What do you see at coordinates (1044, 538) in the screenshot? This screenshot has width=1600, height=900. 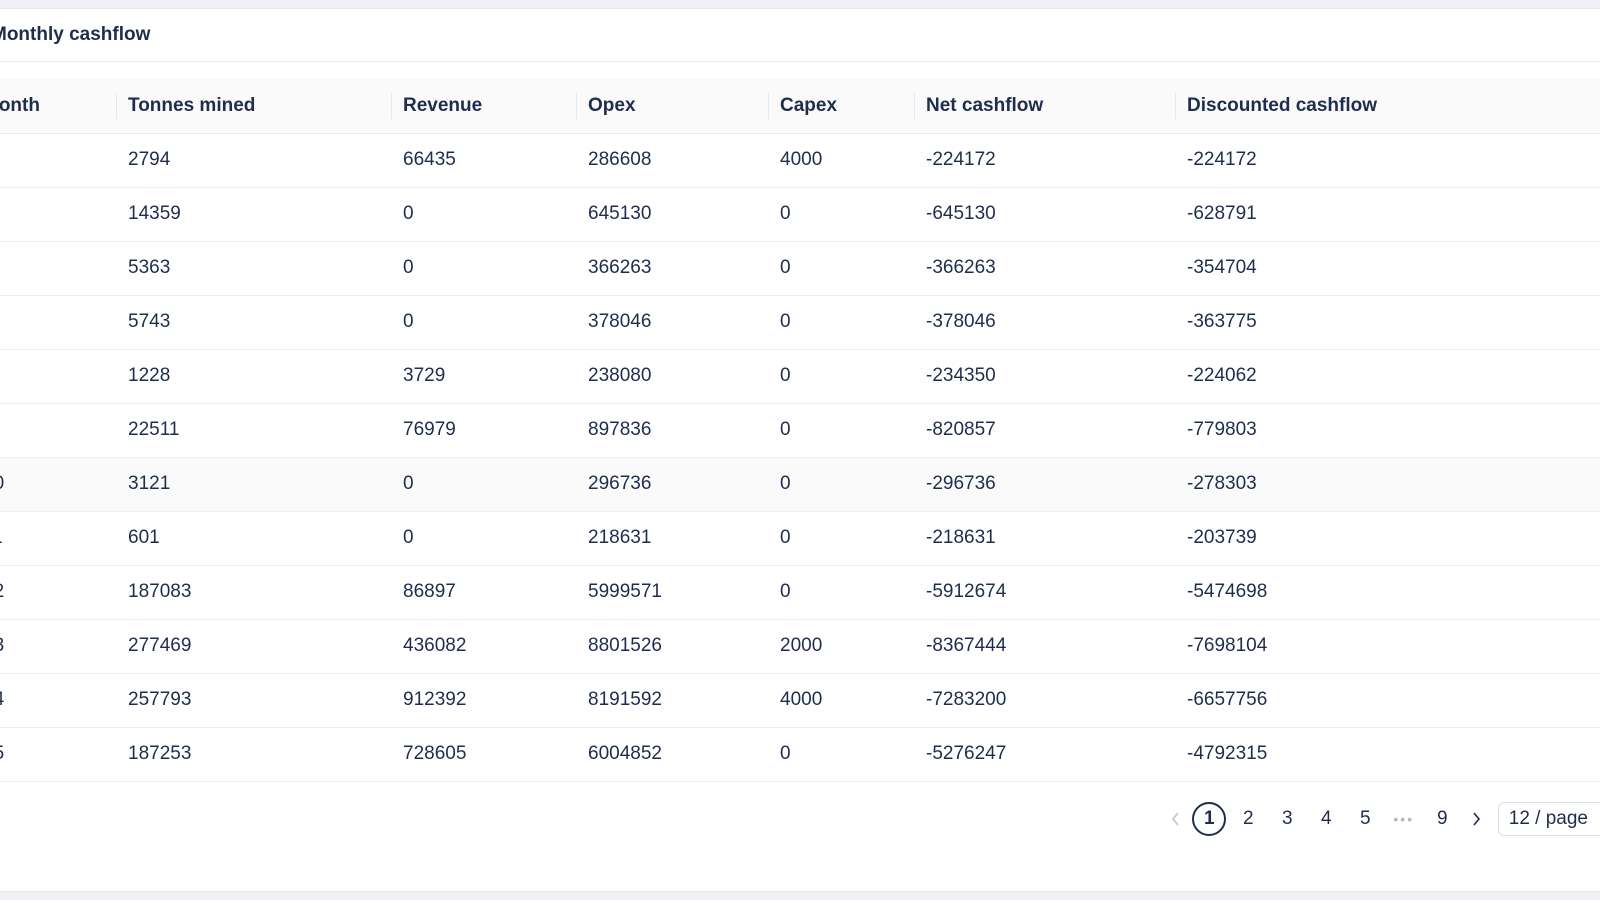 I see `cell-net-cashflow: -218631` at bounding box center [1044, 538].